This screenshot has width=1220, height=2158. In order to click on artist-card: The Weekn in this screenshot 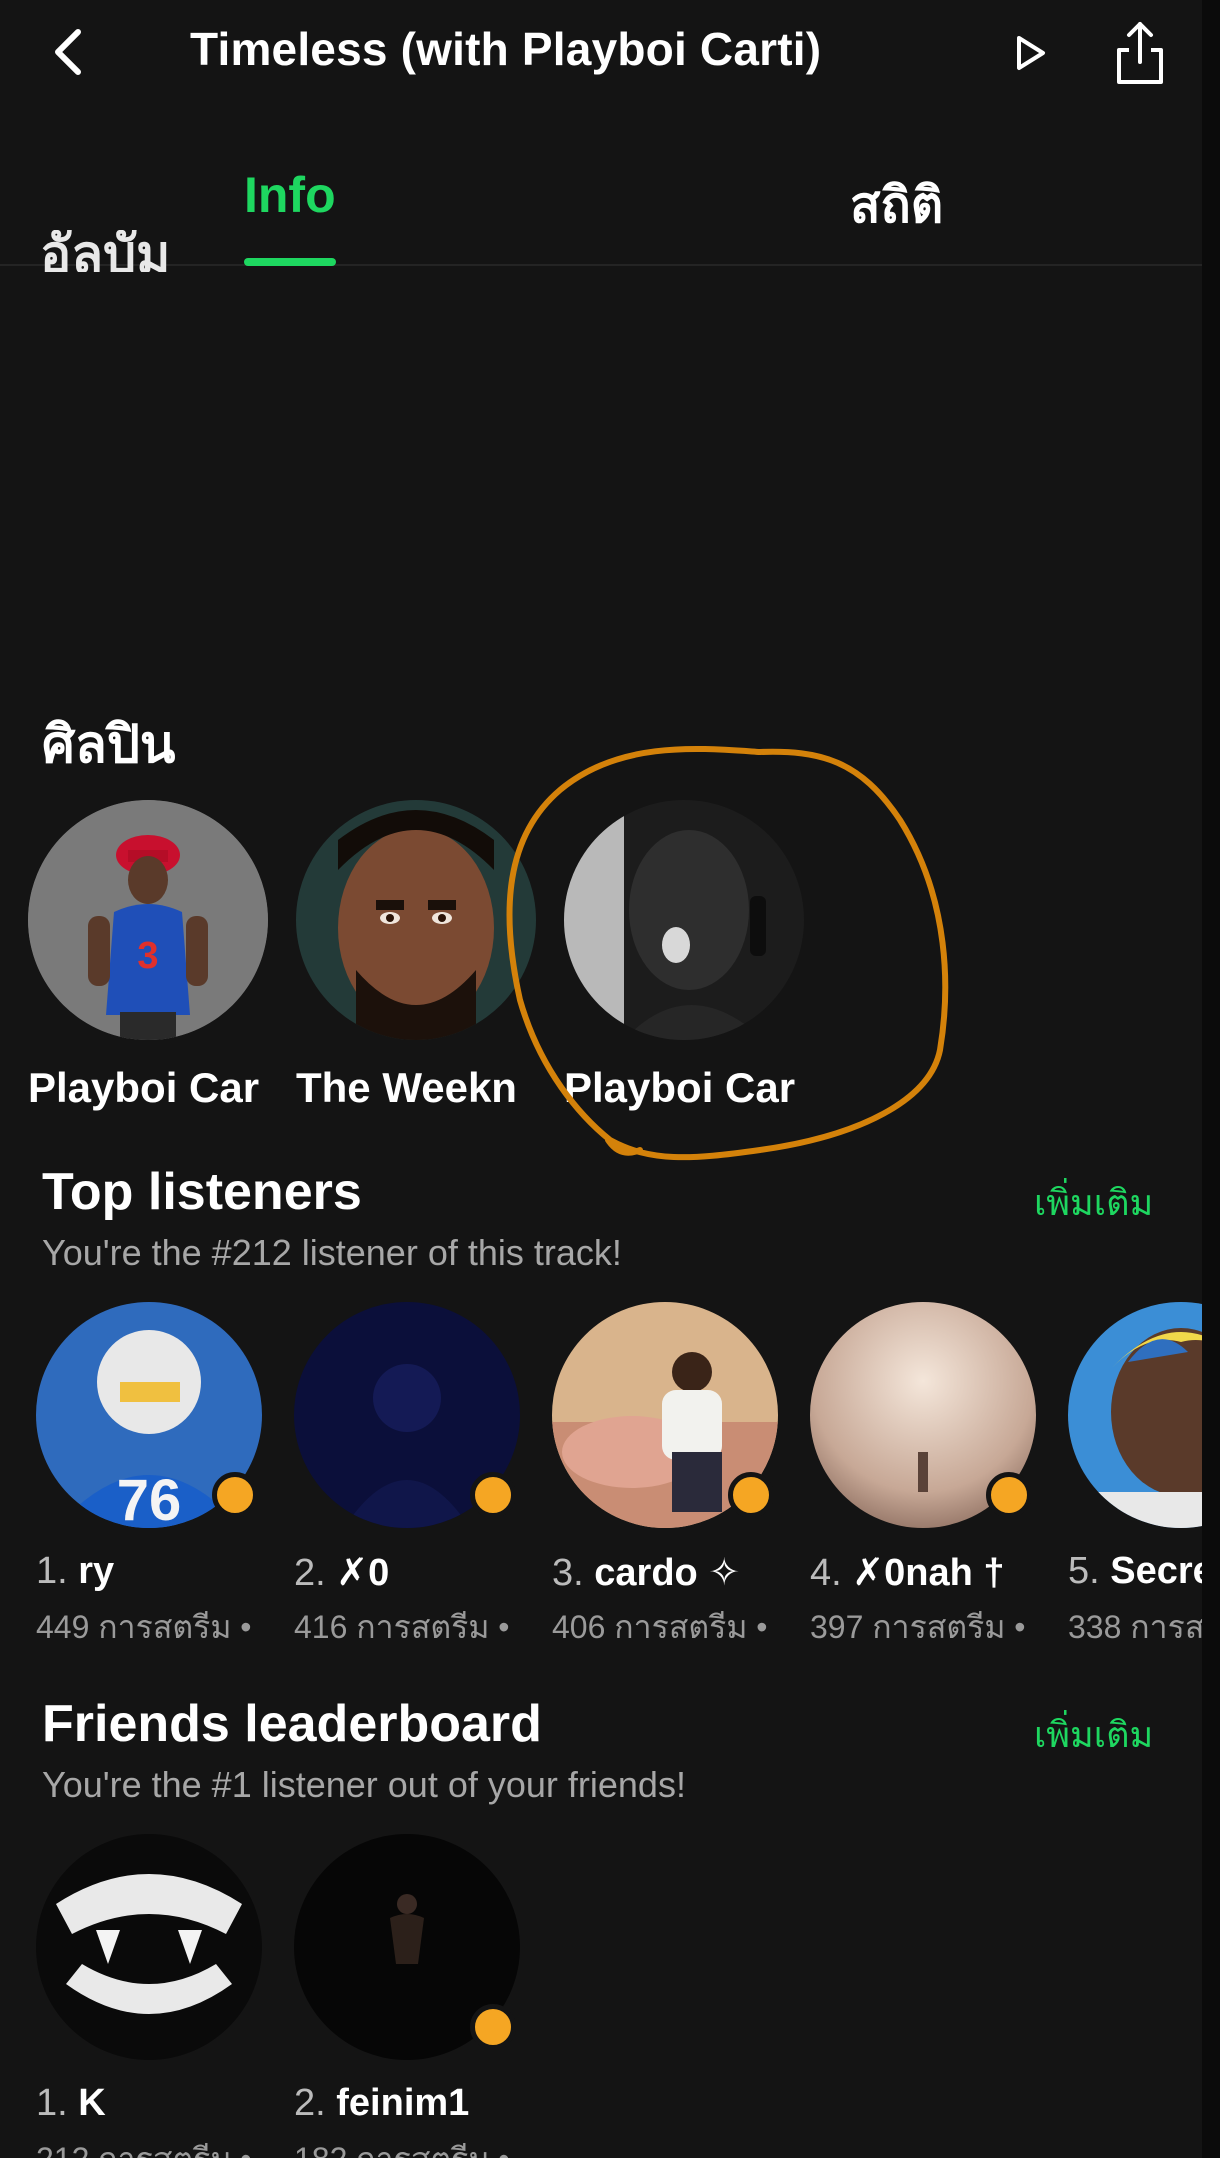, I will do `click(421, 955)`.